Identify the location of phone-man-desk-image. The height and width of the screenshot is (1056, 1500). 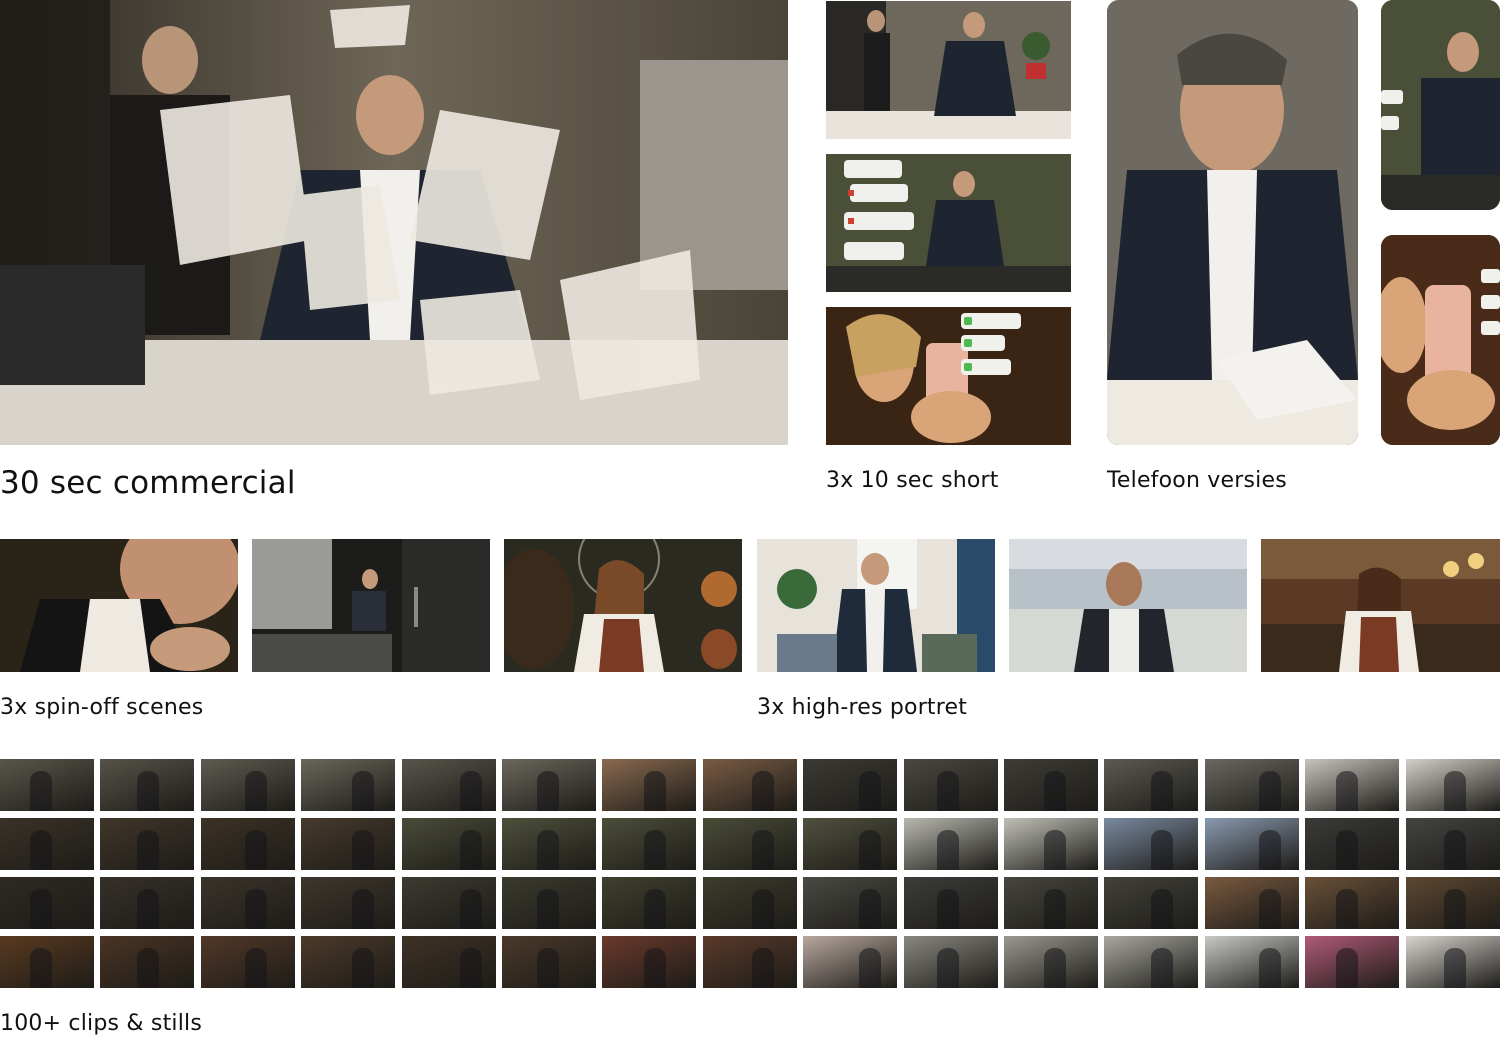
(1440, 105).